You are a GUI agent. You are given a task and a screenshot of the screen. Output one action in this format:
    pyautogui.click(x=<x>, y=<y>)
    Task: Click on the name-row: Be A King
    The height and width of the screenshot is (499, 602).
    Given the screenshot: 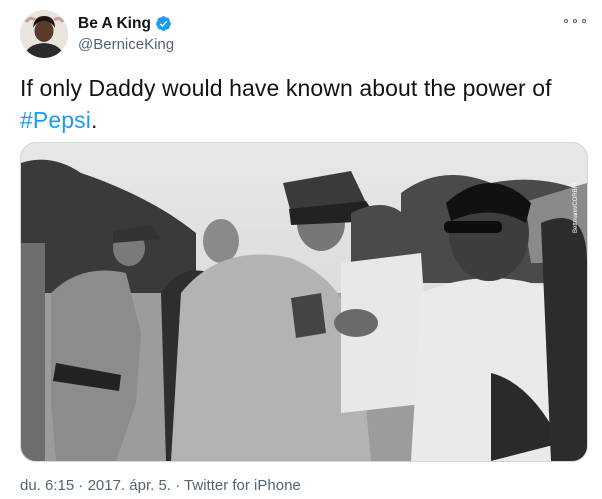 What is the action you would take?
    pyautogui.click(x=126, y=24)
    